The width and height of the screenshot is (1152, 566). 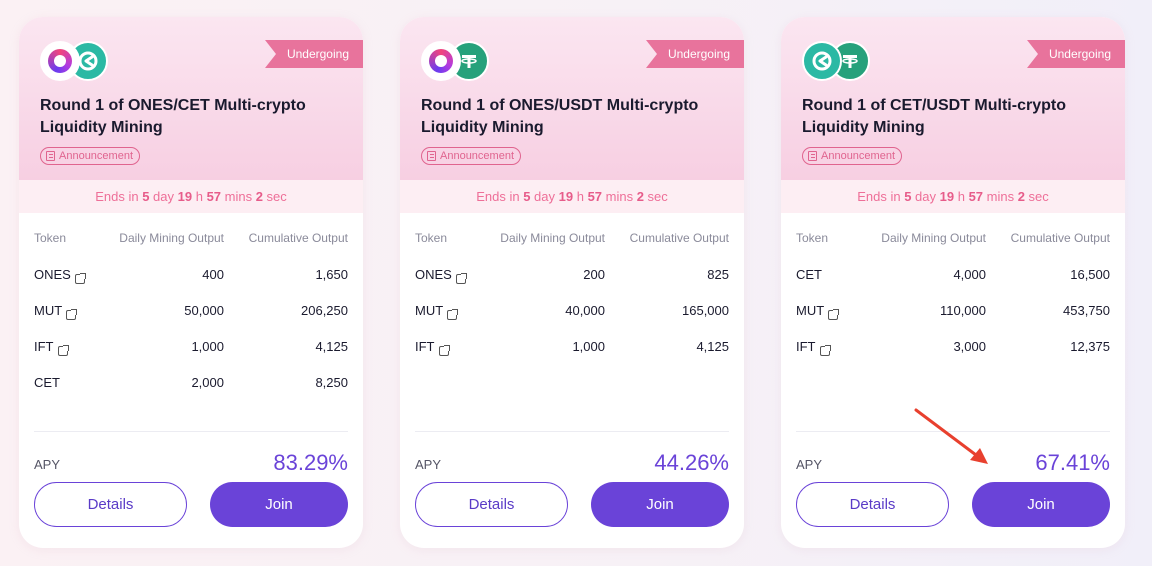 I want to click on cet-icon, so click(x=822, y=61).